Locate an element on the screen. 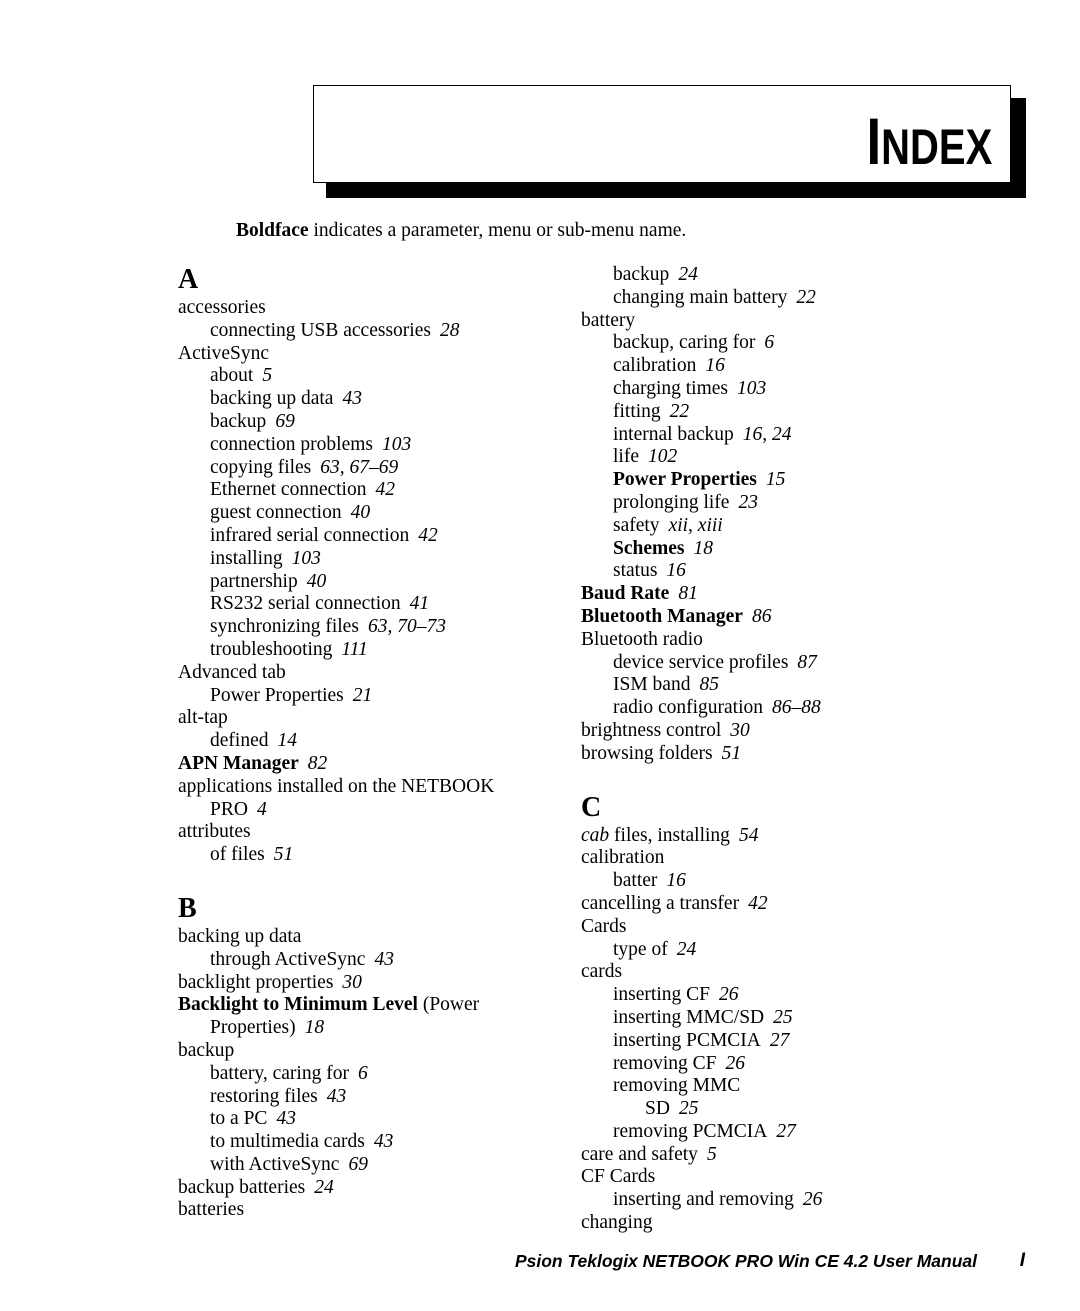  index-entry: backup batteries 24 is located at coordinates (378, 1188).